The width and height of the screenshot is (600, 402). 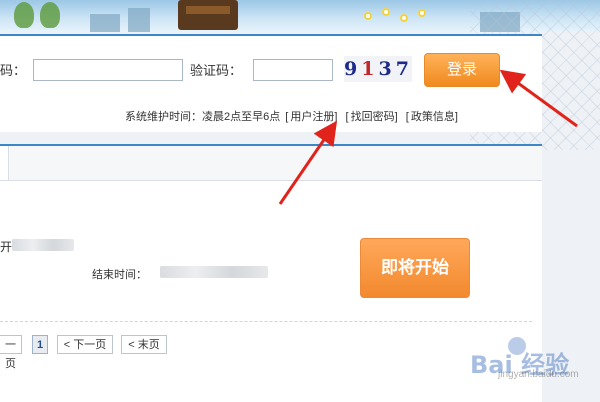 What do you see at coordinates (11, 352) in the screenshot?
I see `prev-page-button: 一页` at bounding box center [11, 352].